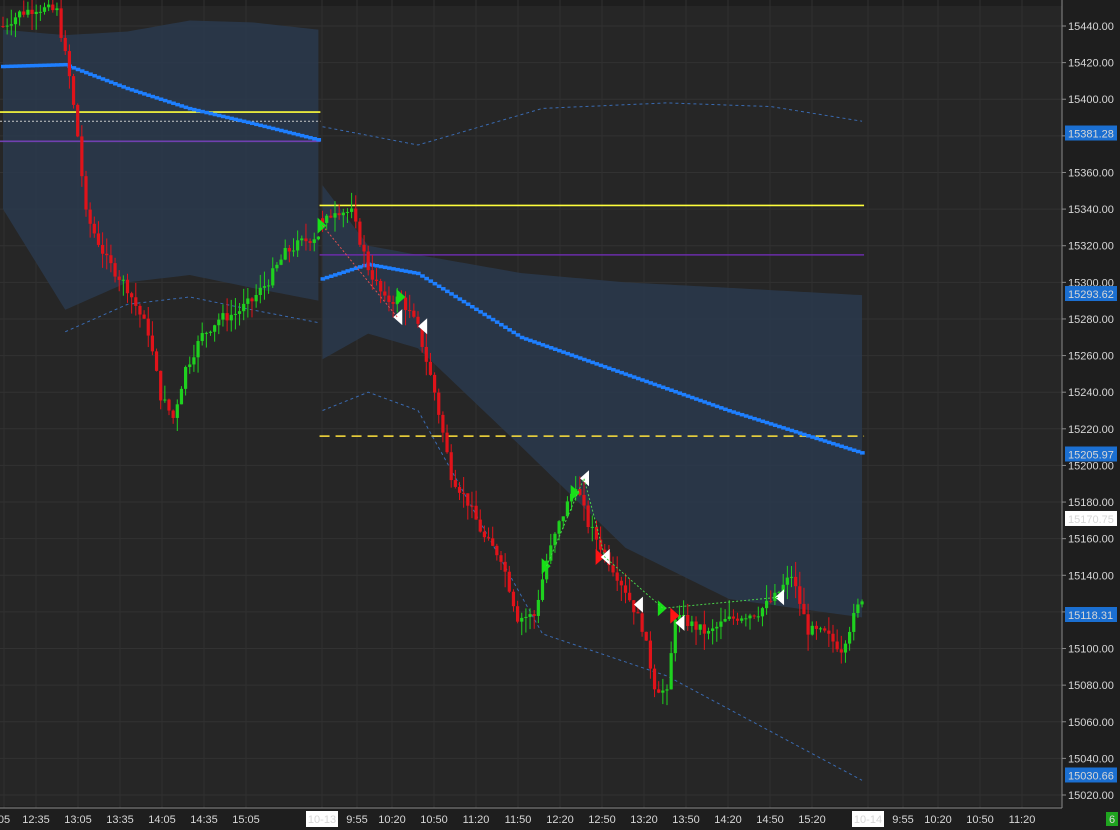  Describe the element at coordinates (1091, 776) in the screenshot. I see `price-tag-label: 15030.66` at that location.